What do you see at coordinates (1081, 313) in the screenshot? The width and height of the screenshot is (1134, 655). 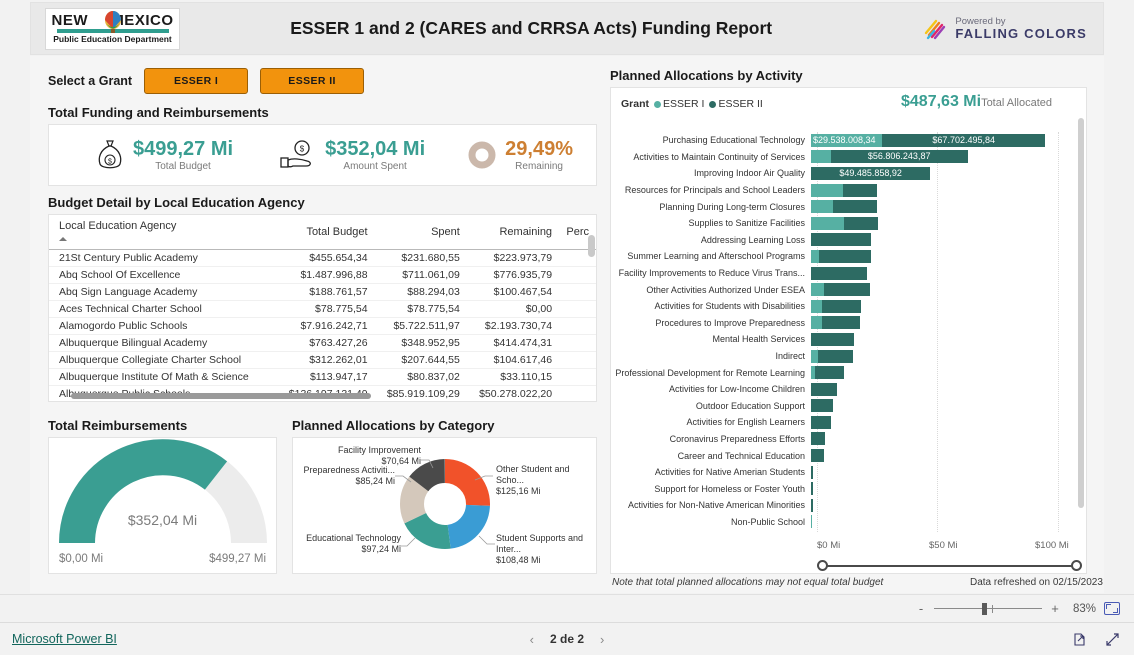 I see `chart-vertical-scrollbar` at bounding box center [1081, 313].